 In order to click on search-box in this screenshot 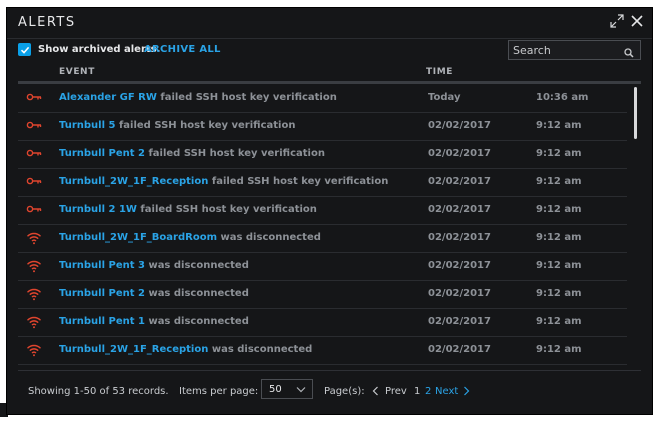, I will do `click(574, 50)`.